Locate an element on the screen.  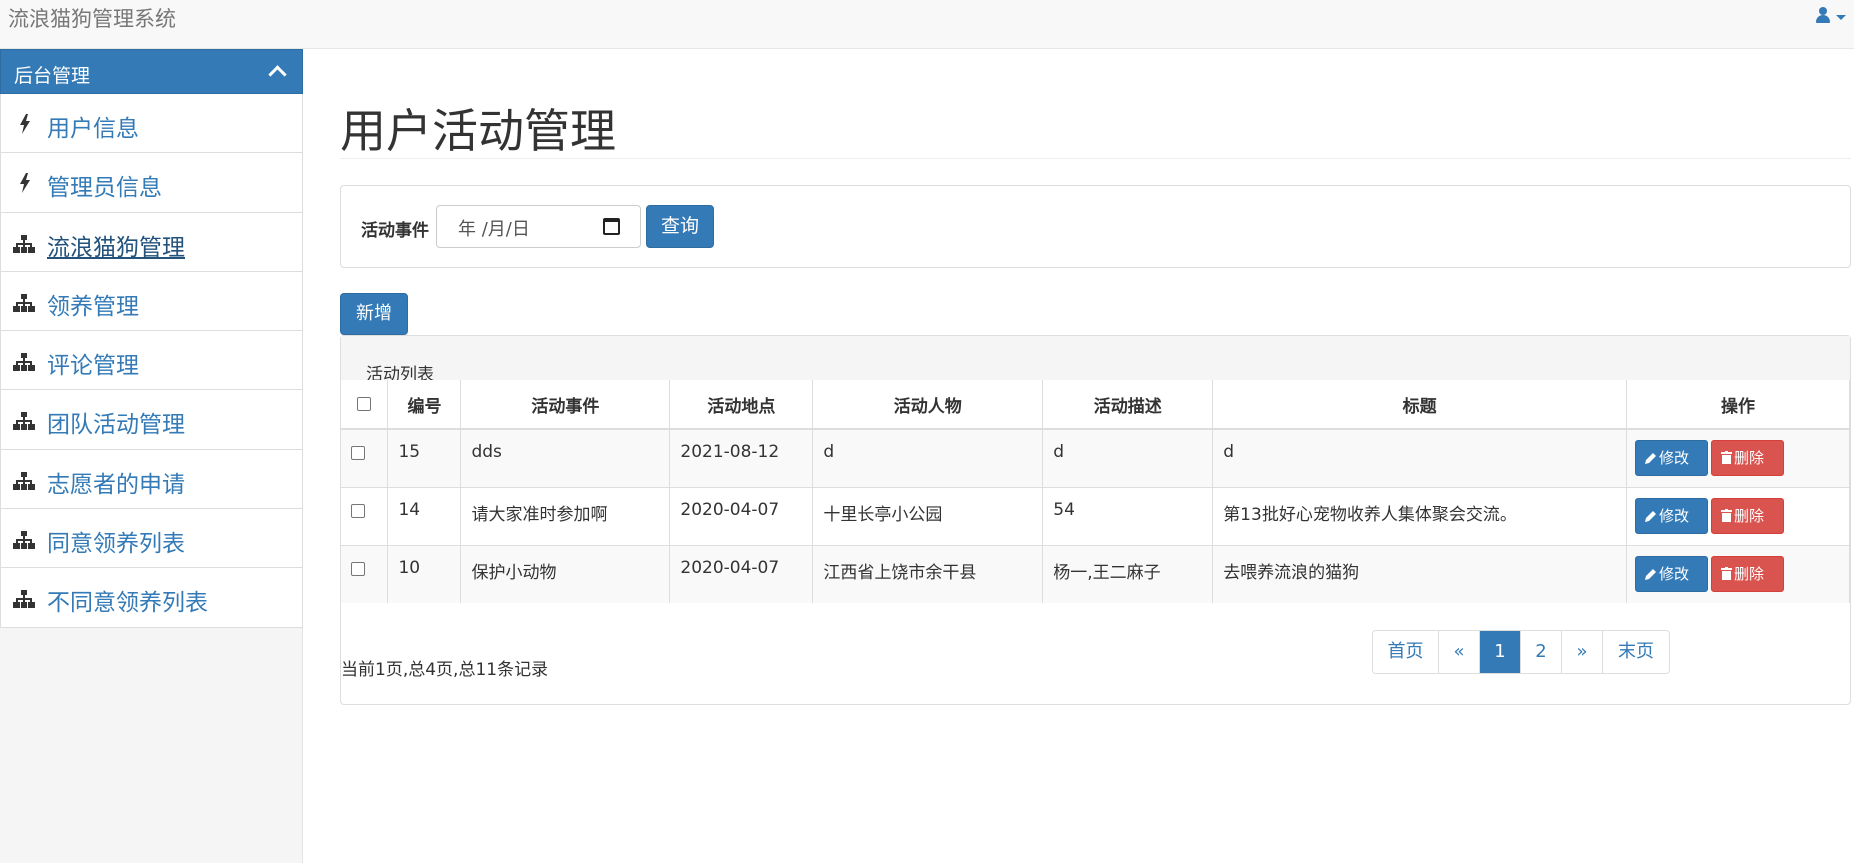
sidebar-item-label: 同意领养列表 is located at coordinates (116, 544).